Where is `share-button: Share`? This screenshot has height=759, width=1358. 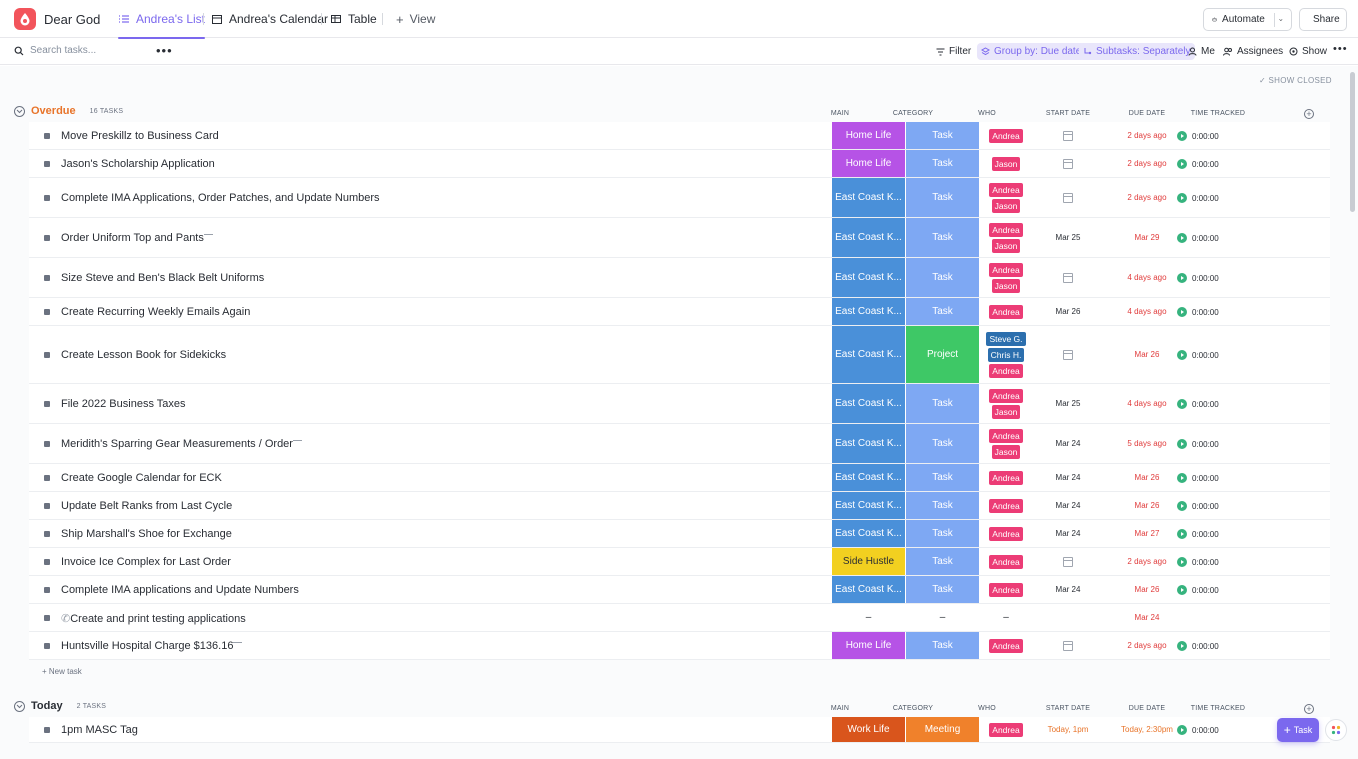
share-button: Share is located at coordinates (1323, 19).